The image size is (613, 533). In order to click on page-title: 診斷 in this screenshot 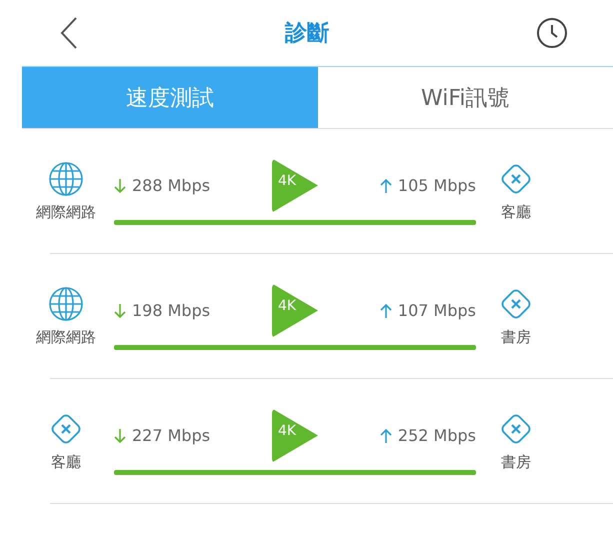, I will do `click(307, 34)`.